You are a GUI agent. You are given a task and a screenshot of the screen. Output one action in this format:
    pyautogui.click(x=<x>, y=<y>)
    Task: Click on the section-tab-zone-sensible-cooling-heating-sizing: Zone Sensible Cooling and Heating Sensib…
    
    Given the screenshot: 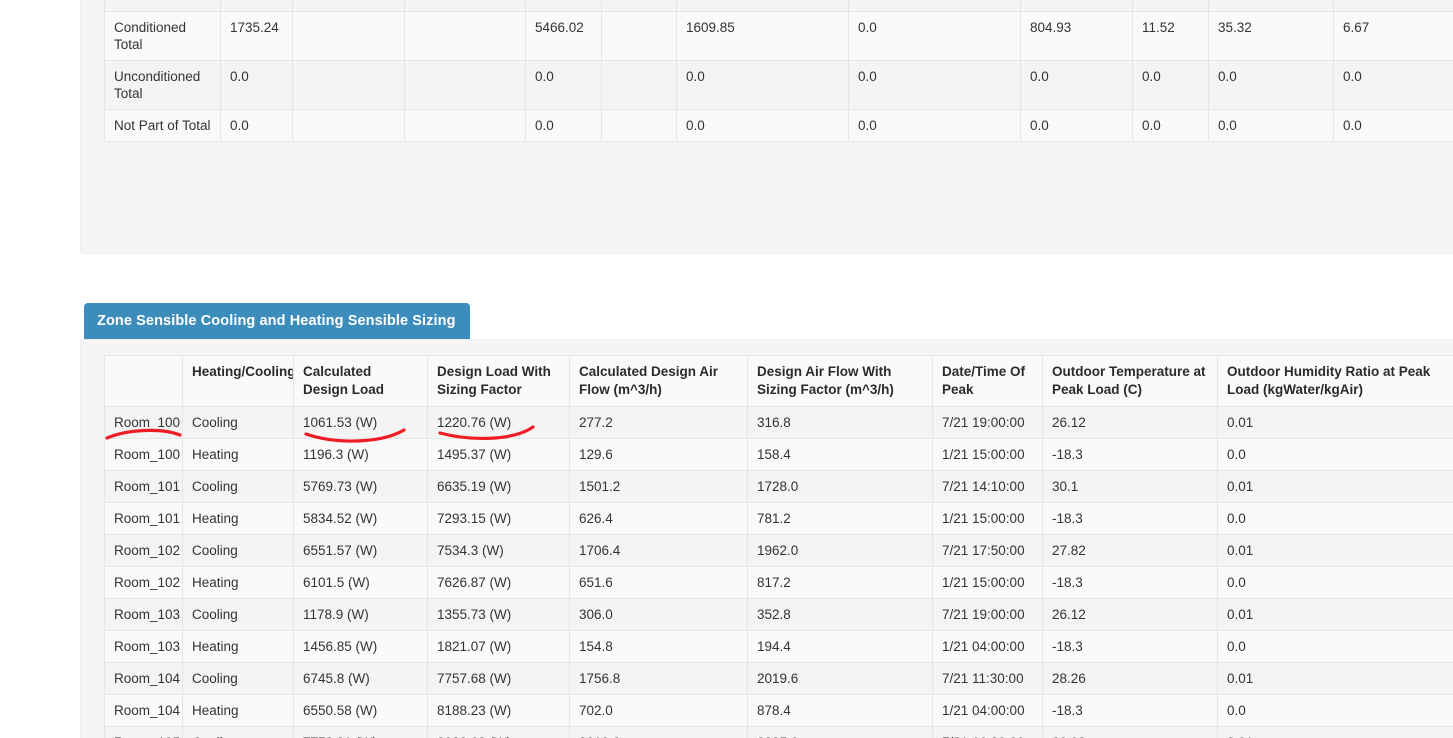 What is the action you would take?
    pyautogui.click(x=277, y=321)
    